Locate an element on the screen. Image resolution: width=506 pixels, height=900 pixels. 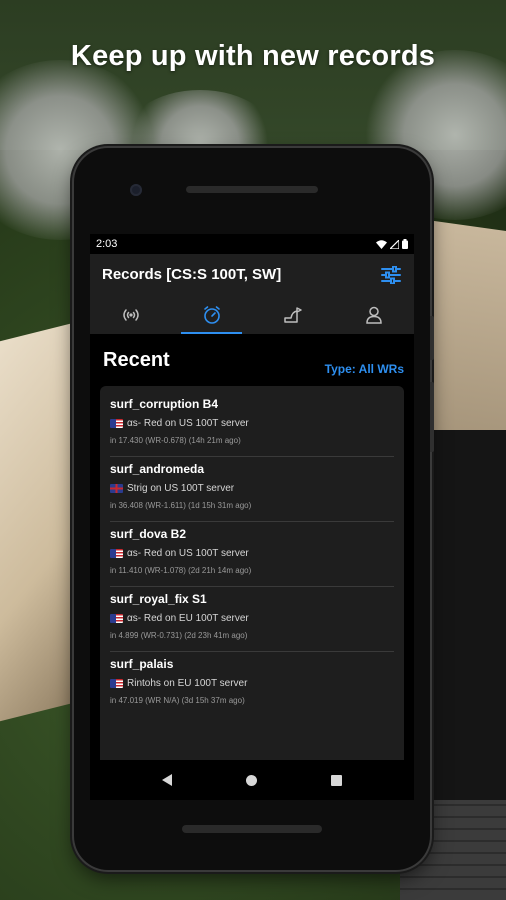
wifi-icon is located at coordinates (381, 244).